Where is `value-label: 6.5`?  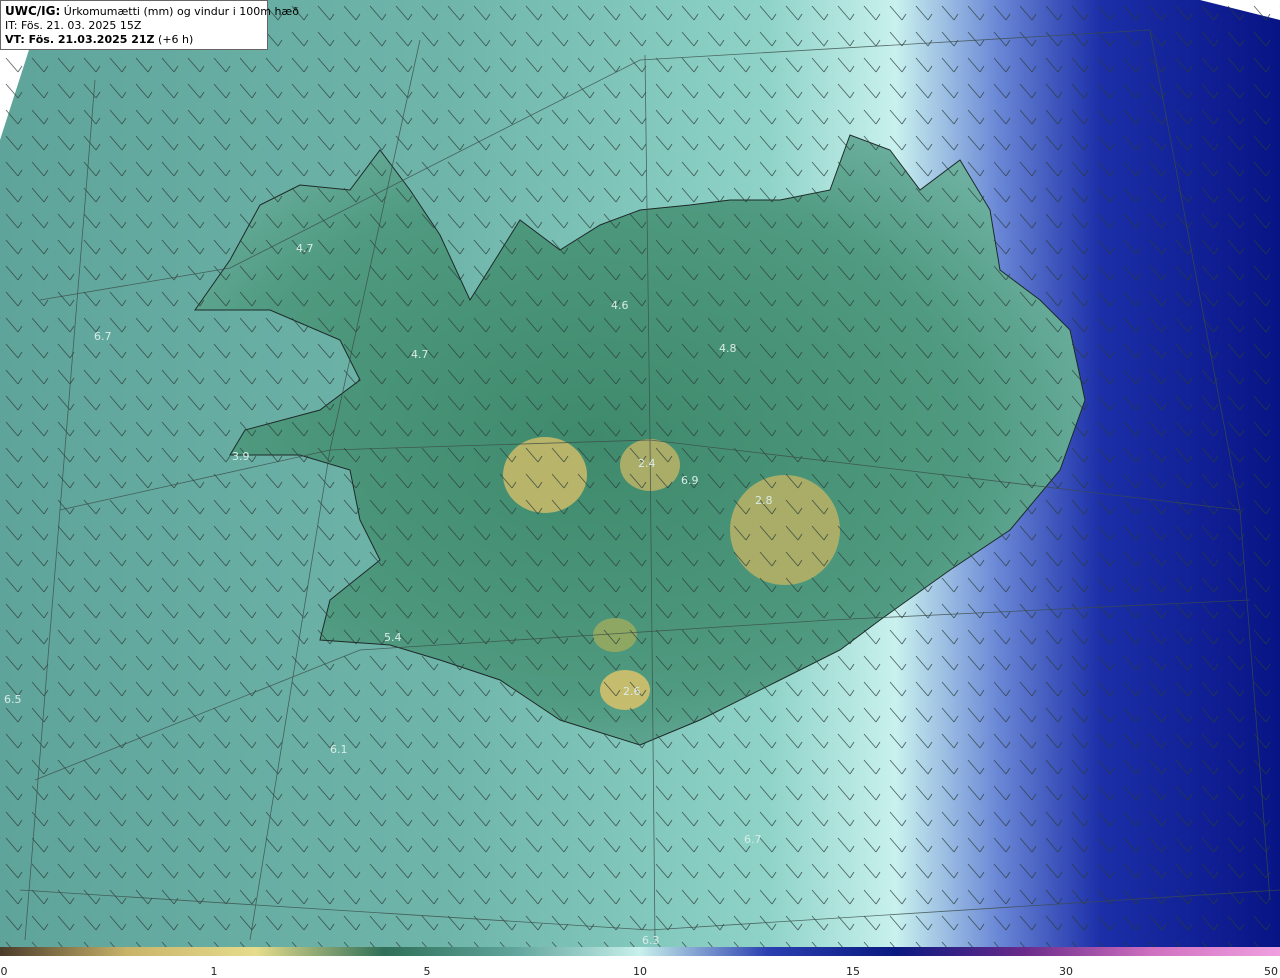
value-label: 6.5 is located at coordinates (13, 699).